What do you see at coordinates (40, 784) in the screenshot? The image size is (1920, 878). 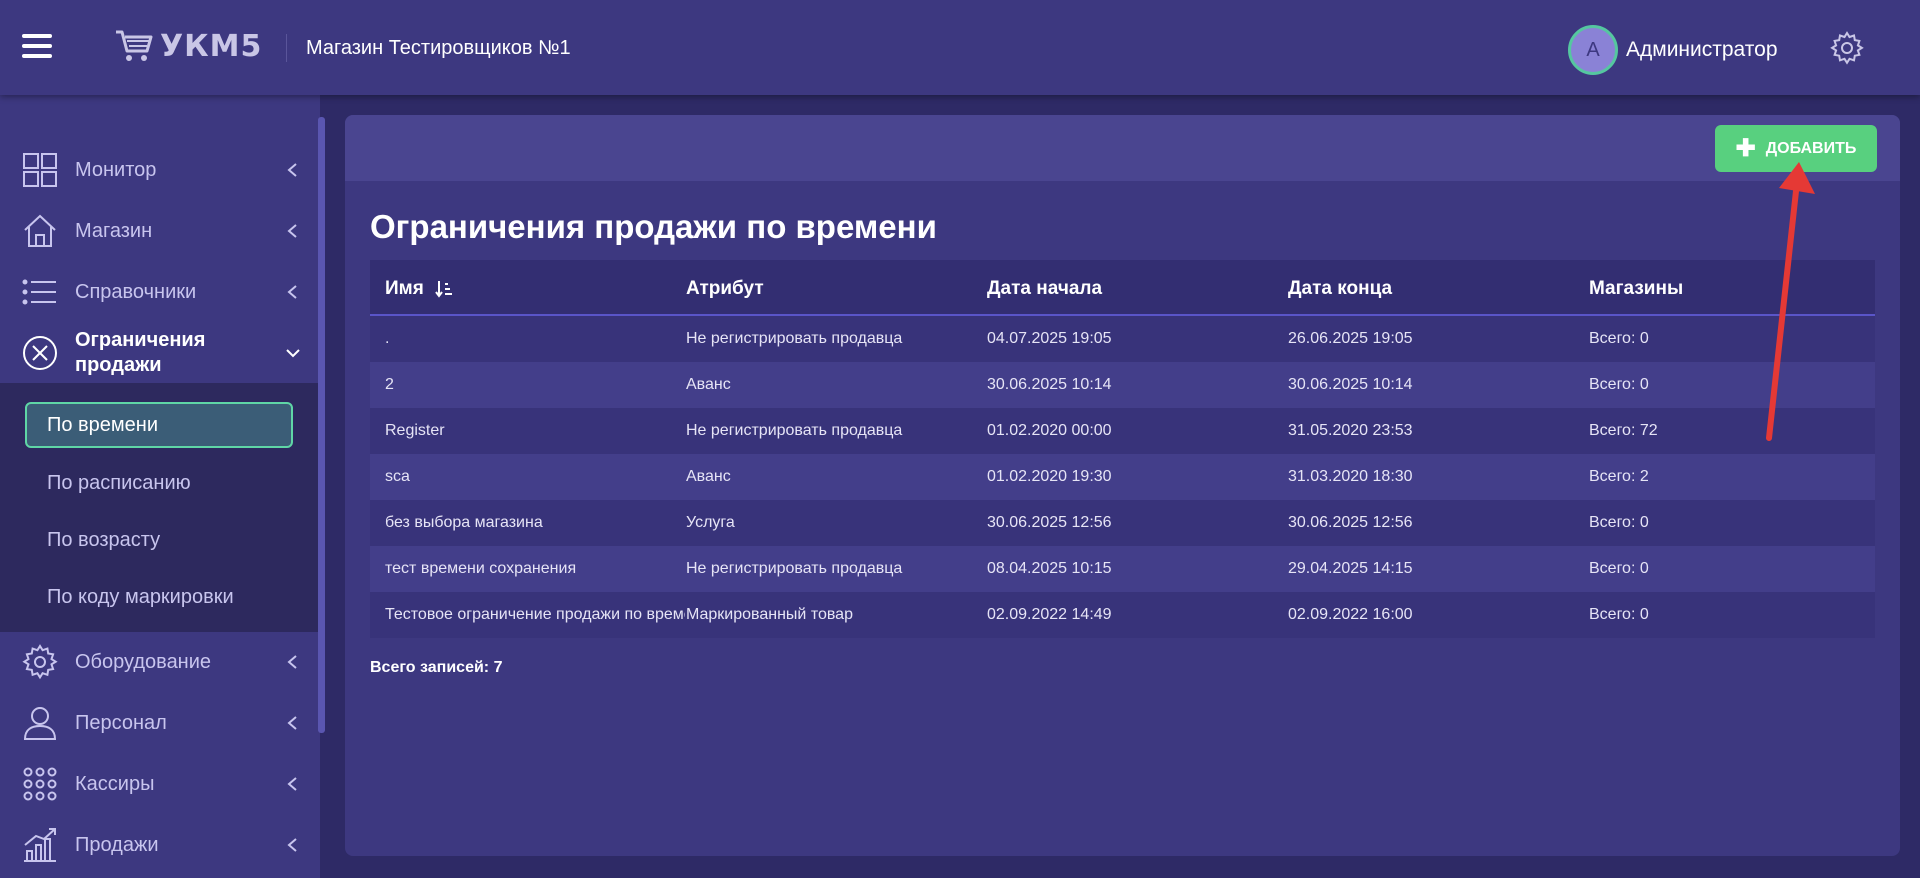 I see `dots-grid-icon` at bounding box center [40, 784].